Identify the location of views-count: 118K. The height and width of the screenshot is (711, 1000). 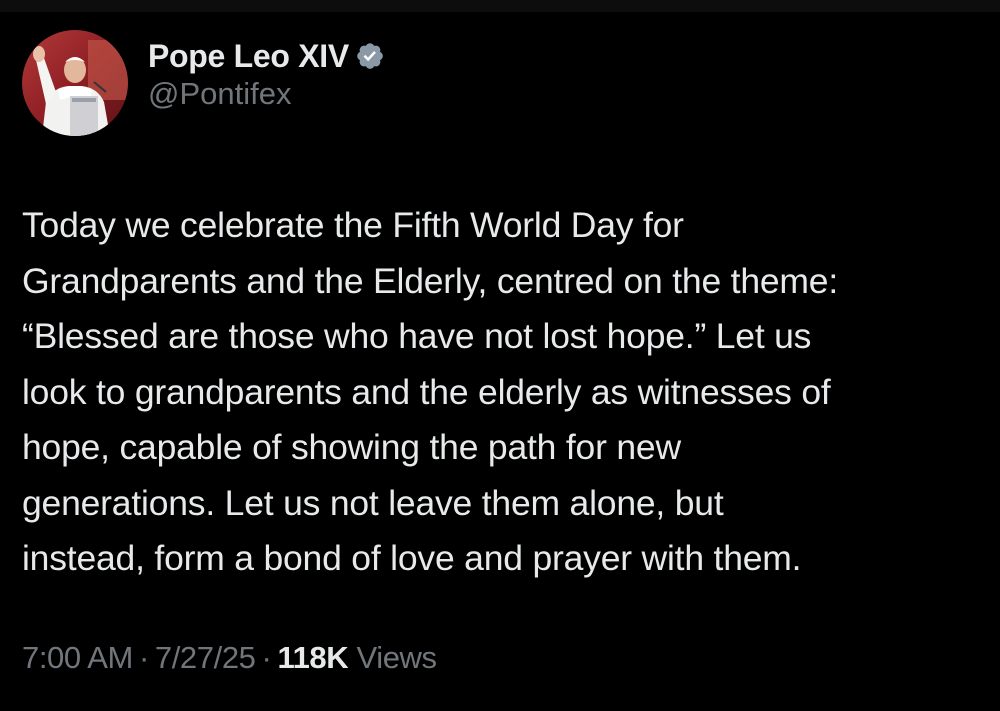
(313, 657).